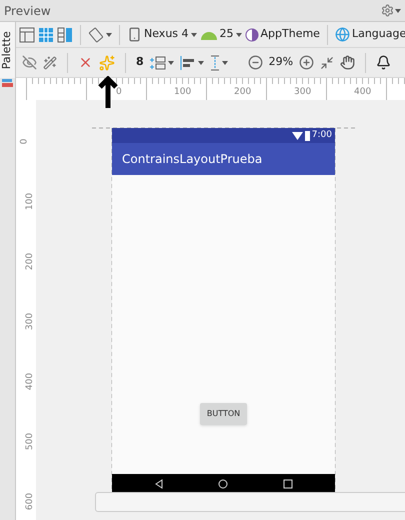 Image resolution: width=405 pixels, height=520 pixels. Describe the element at coordinates (223, 414) in the screenshot. I see `app-button: BUTTON` at that location.